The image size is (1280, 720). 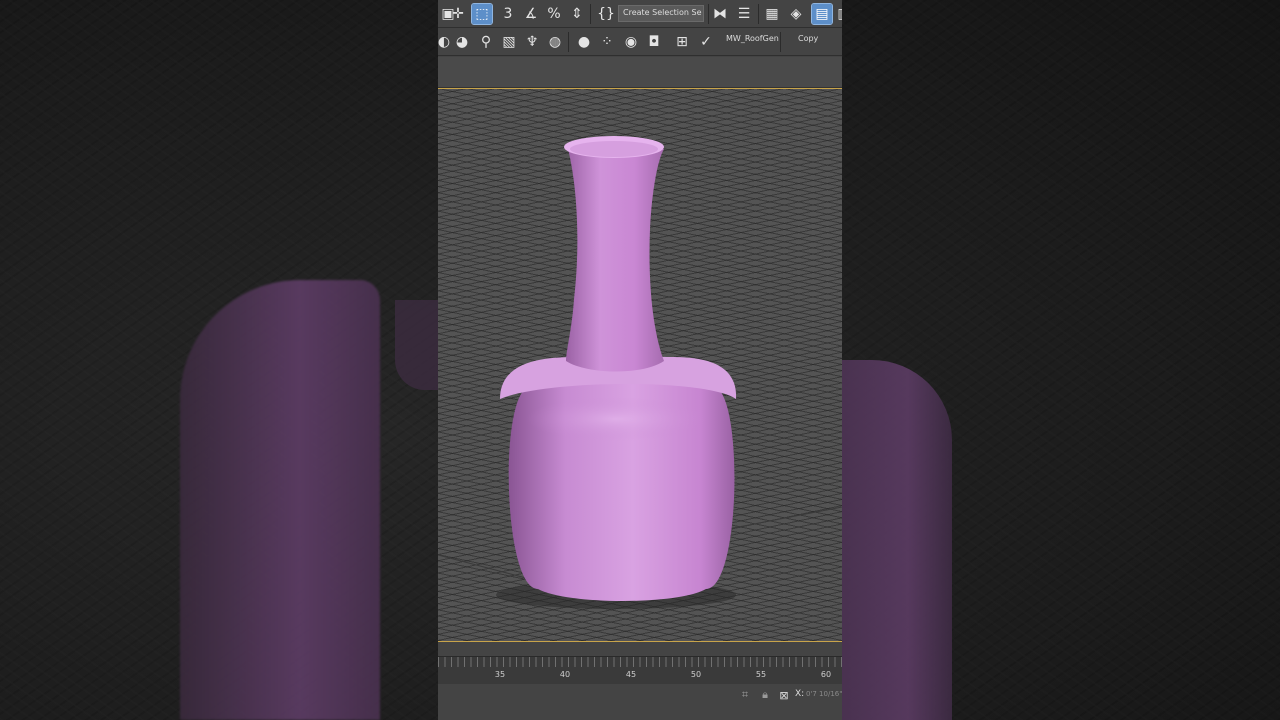 What do you see at coordinates (745, 695) in the screenshot?
I see `isolate-selection-icon: ⌗` at bounding box center [745, 695].